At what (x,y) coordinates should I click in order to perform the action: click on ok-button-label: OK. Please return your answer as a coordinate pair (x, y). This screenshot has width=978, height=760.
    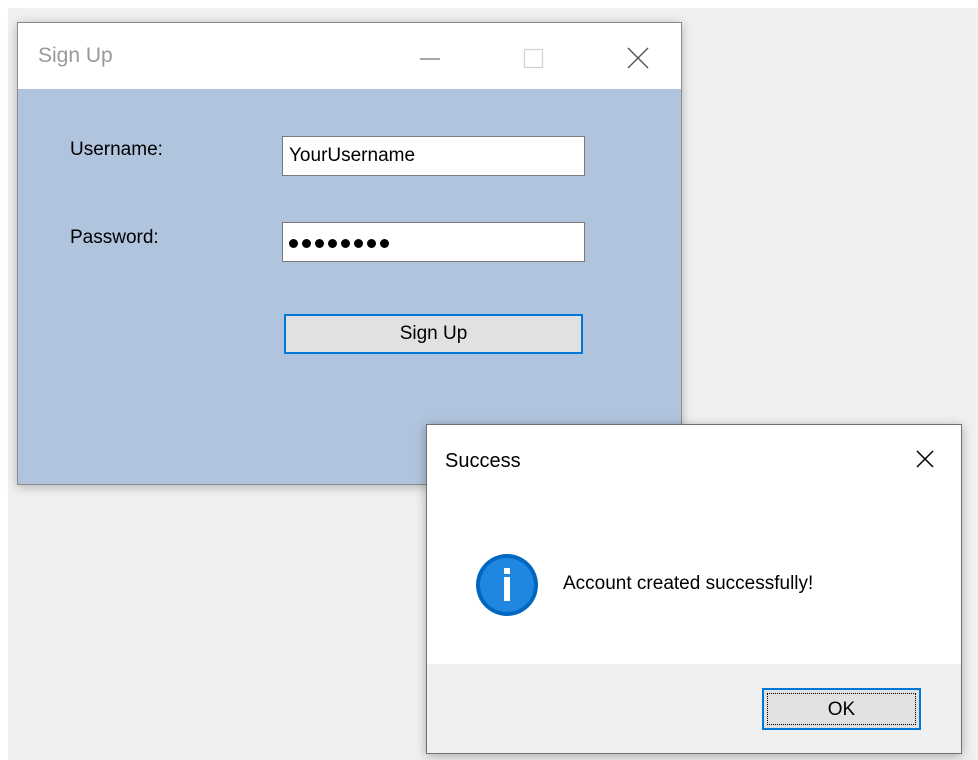
    Looking at the image, I should click on (841, 709).